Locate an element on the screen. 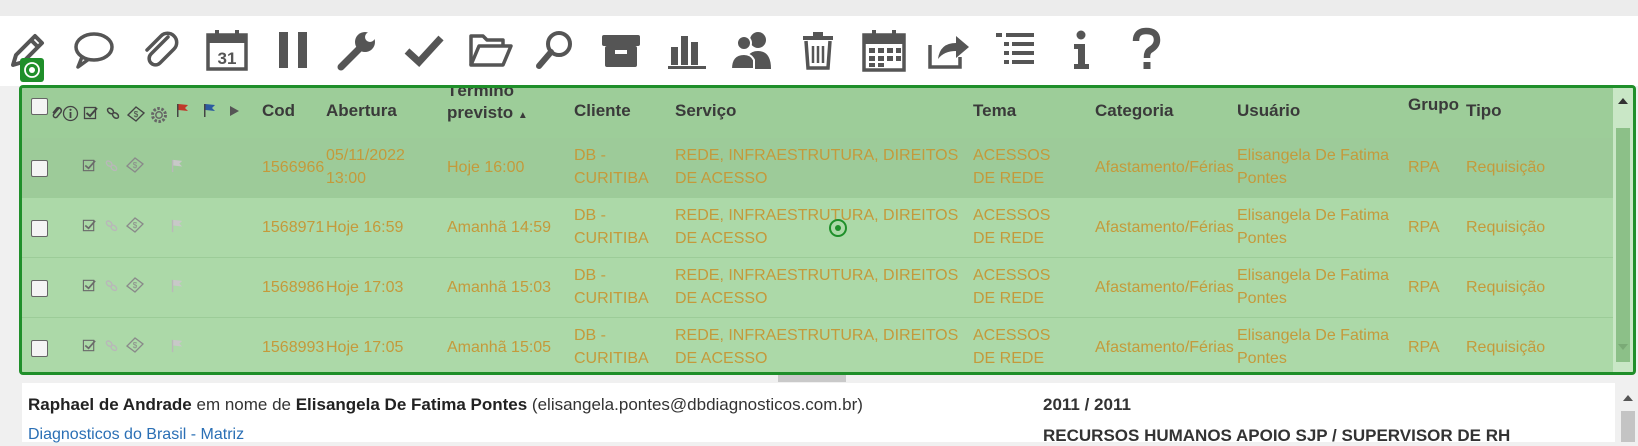 This screenshot has width=1638, height=446. col-cod: Cod is located at coordinates (278, 111).